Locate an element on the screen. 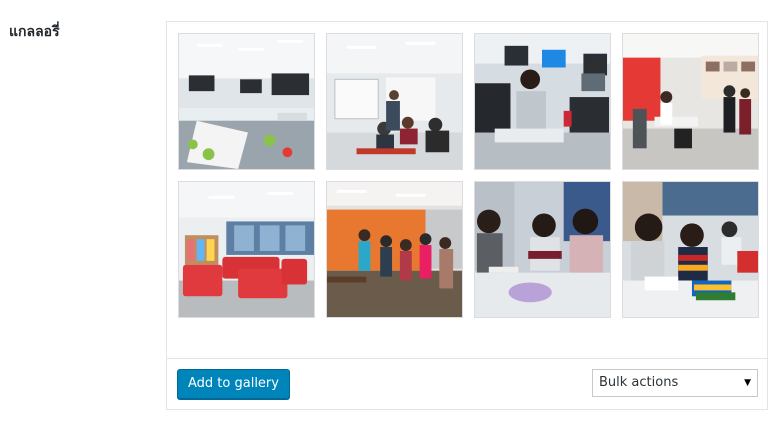 This screenshot has height=434, width=782. gallery-thumb-empty-classroom is located at coordinates (246, 101).